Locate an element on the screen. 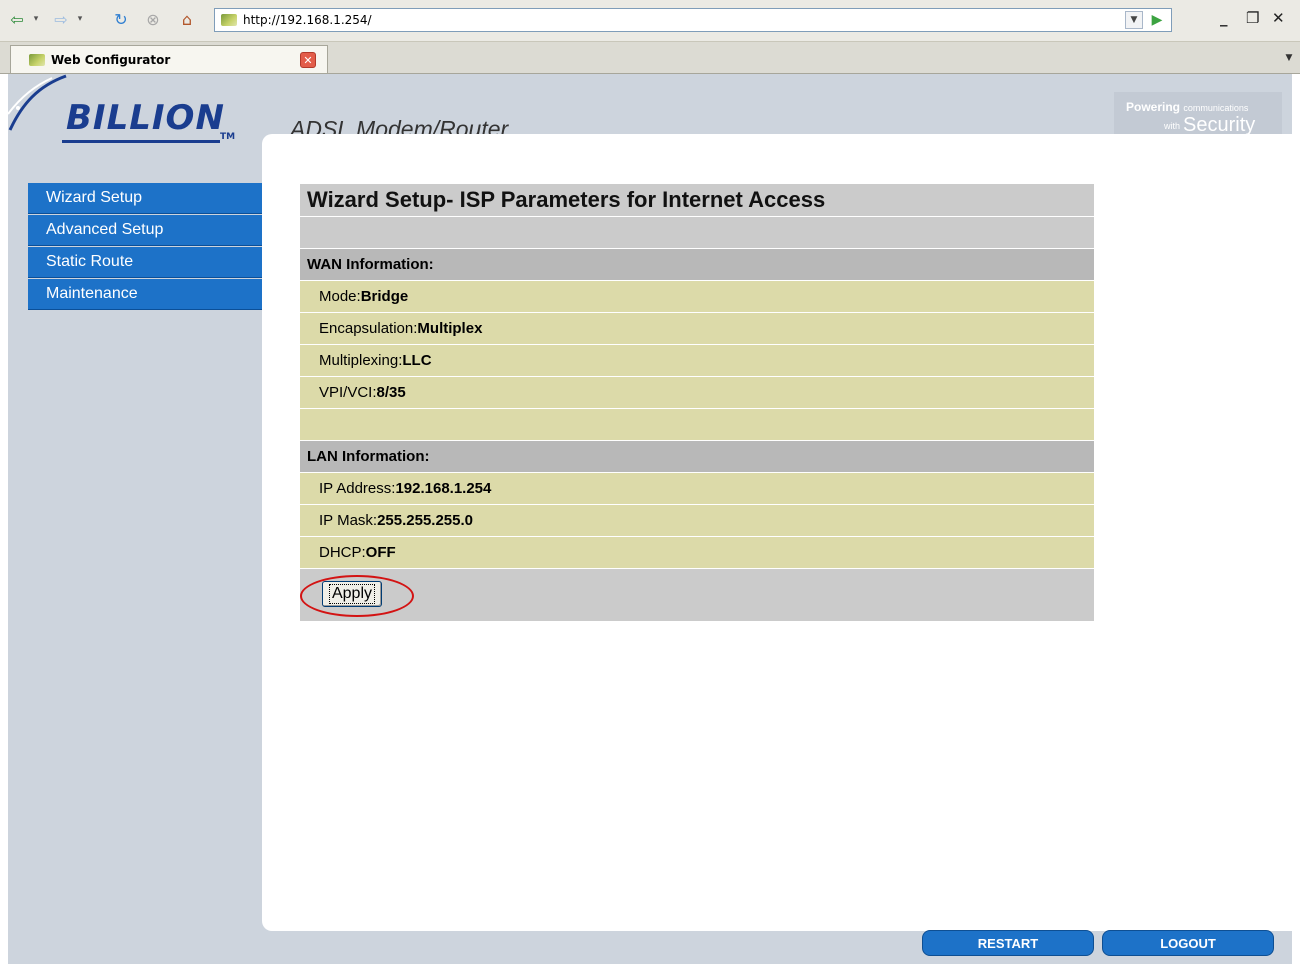 The image size is (1300, 964). tagline-powering: Powering communications is located at coordinates (1187, 107).